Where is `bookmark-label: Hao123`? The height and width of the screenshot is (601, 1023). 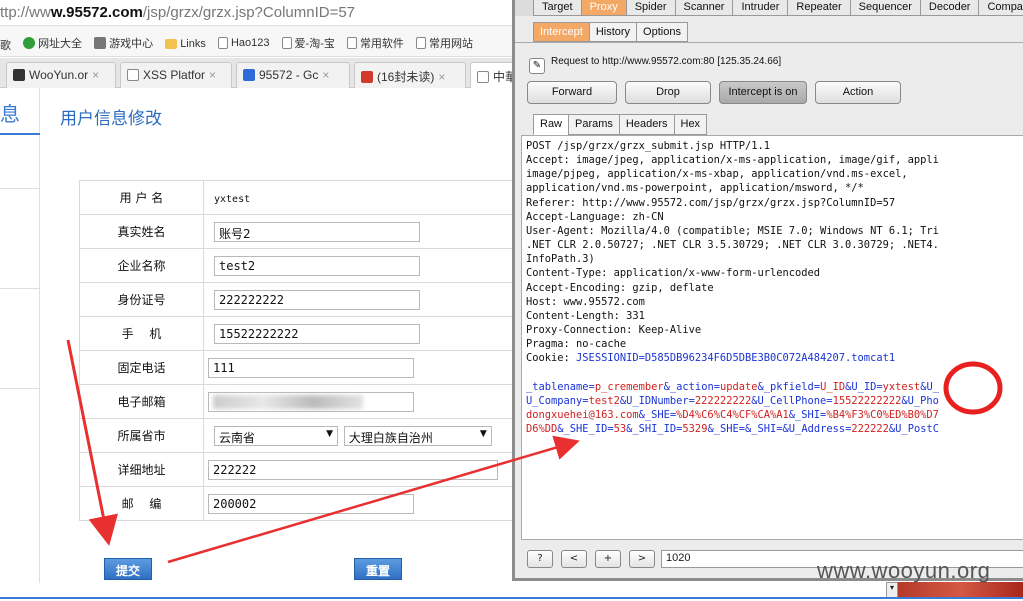 bookmark-label: Hao123 is located at coordinates (250, 43).